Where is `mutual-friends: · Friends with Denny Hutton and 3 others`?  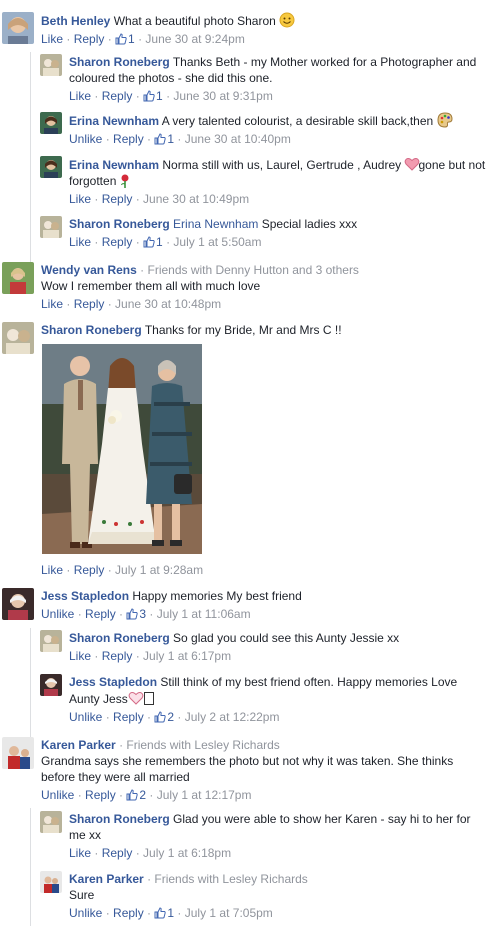
mutual-friends: · Friends with Denny Hutton and 3 others is located at coordinates (249, 270).